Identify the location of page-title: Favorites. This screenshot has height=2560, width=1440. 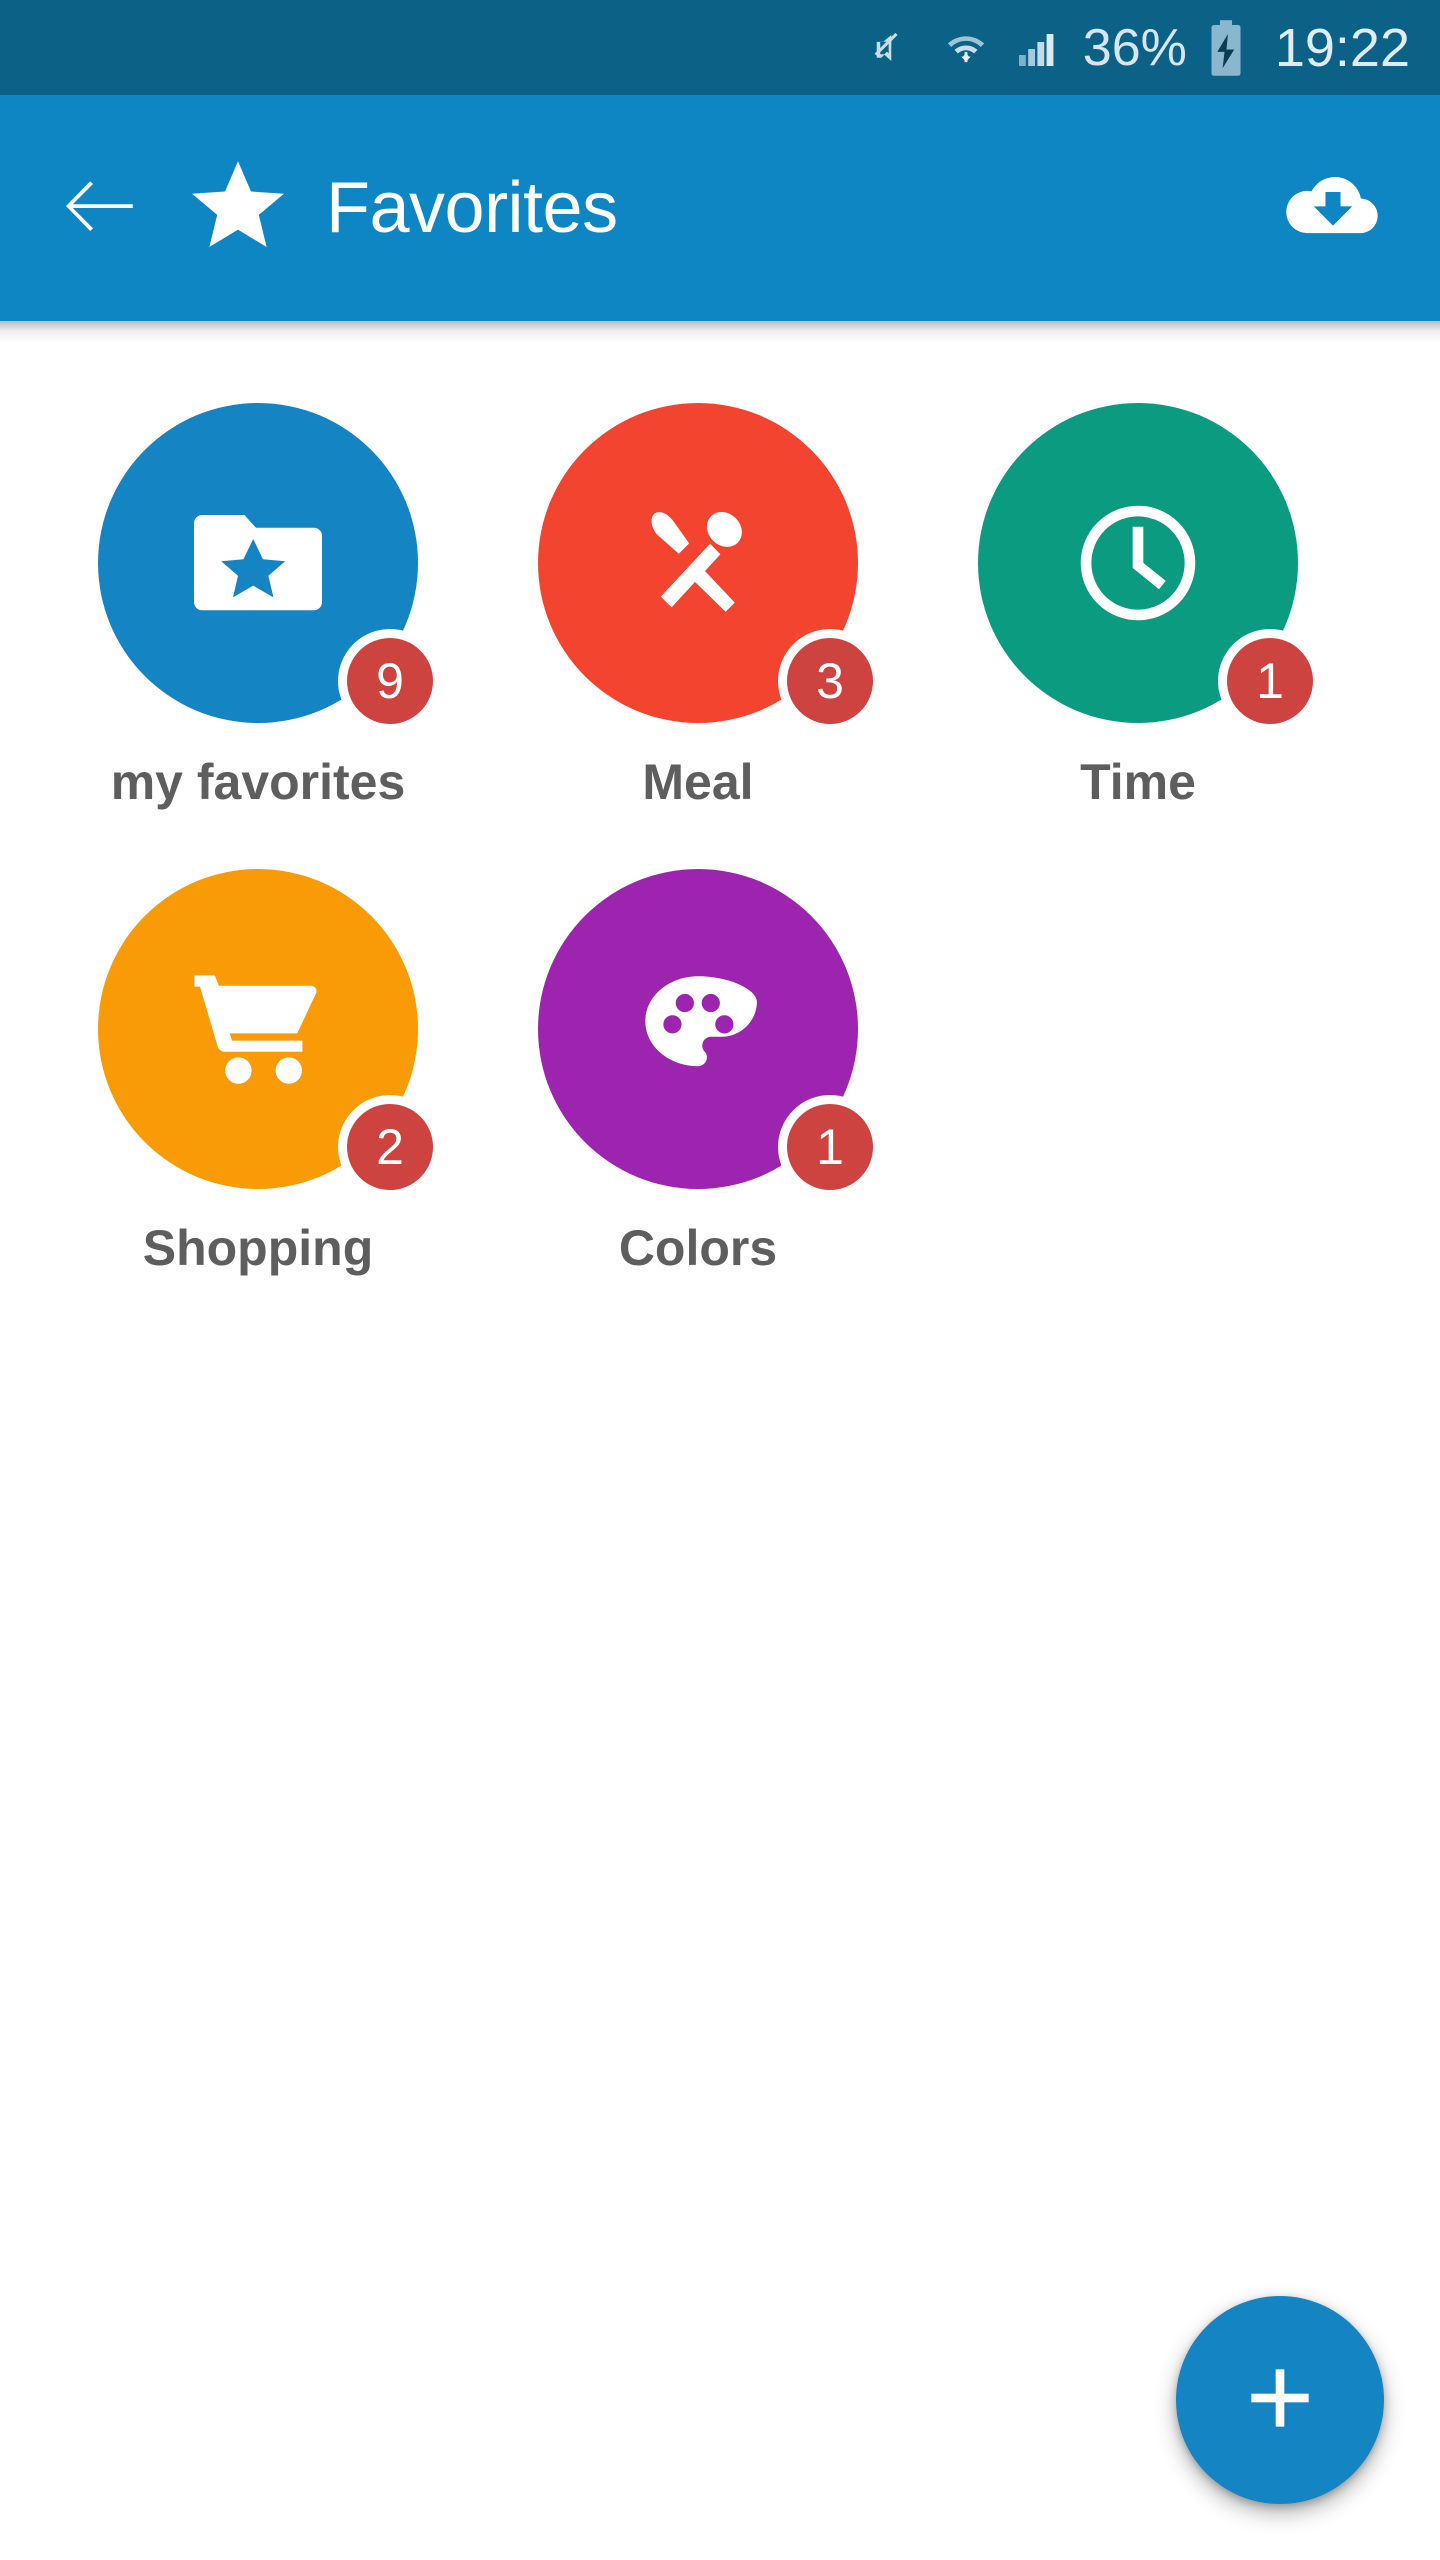
(472, 208).